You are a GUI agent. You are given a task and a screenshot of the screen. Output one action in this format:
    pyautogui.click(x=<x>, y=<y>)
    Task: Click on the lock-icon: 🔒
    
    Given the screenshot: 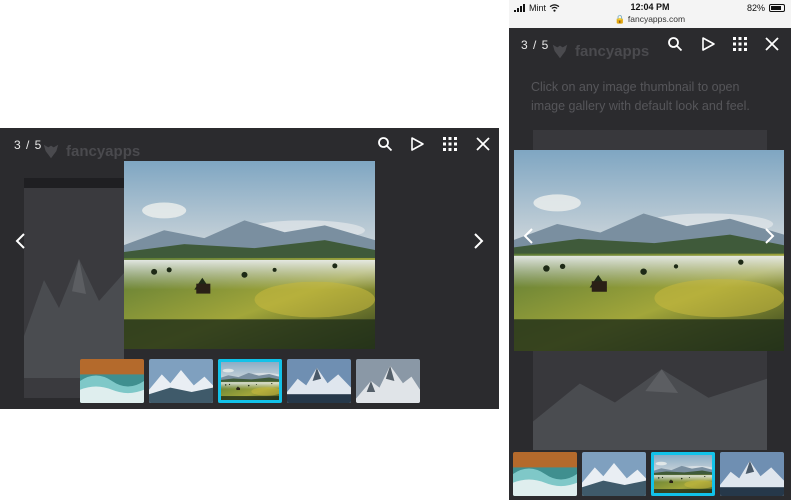 What is the action you would take?
    pyautogui.click(x=620, y=19)
    